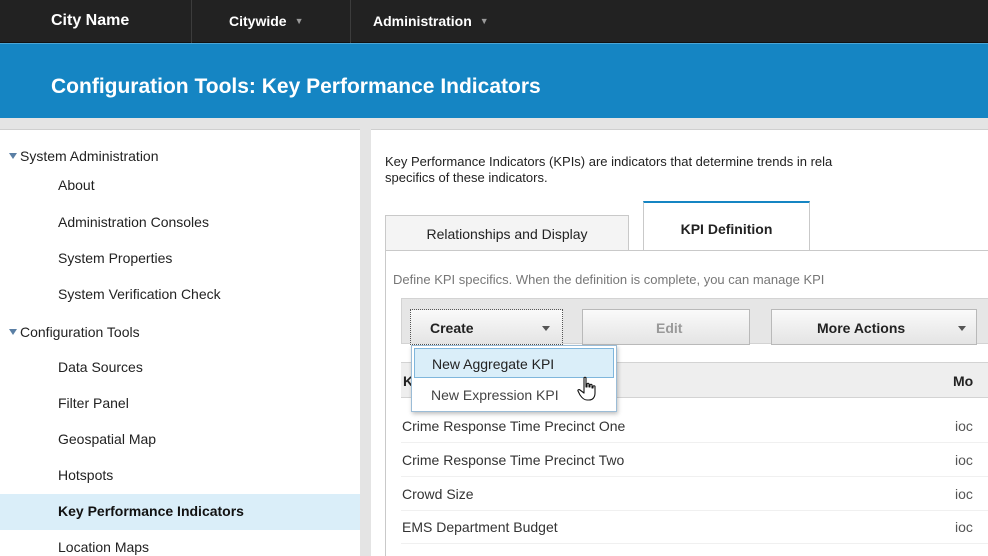  What do you see at coordinates (586, 388) in the screenshot?
I see `hand-pointer-cursor-icon` at bounding box center [586, 388].